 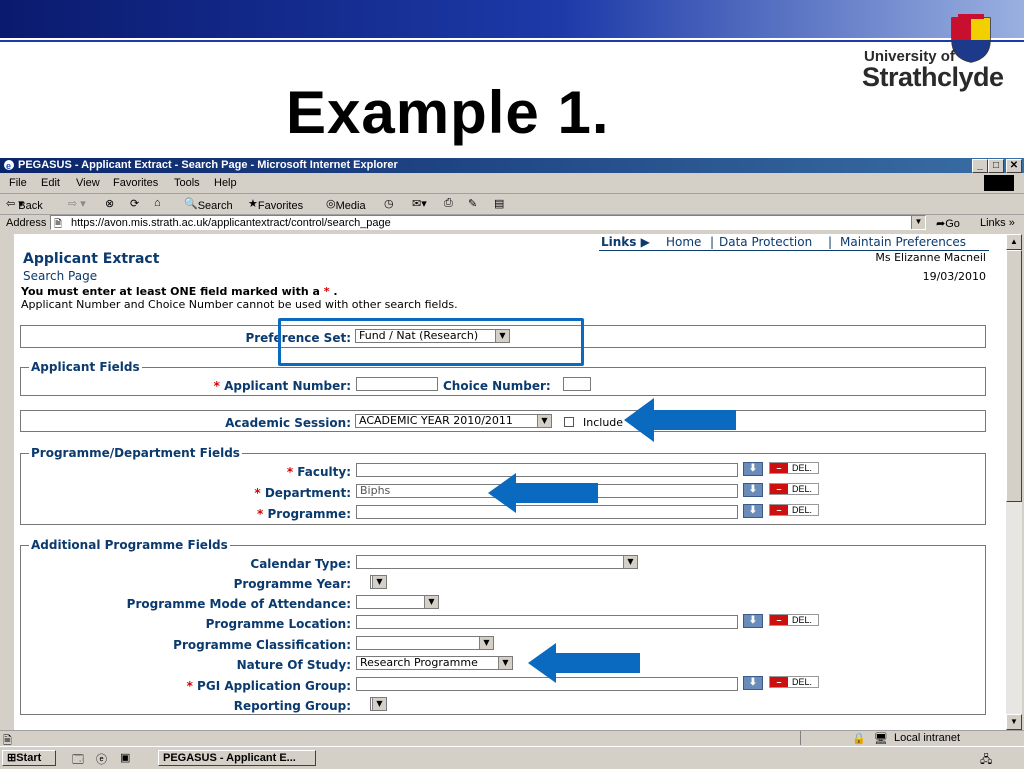 What do you see at coordinates (881, 739) in the screenshot?
I see `local-intranet-icon: 🖥` at bounding box center [881, 739].